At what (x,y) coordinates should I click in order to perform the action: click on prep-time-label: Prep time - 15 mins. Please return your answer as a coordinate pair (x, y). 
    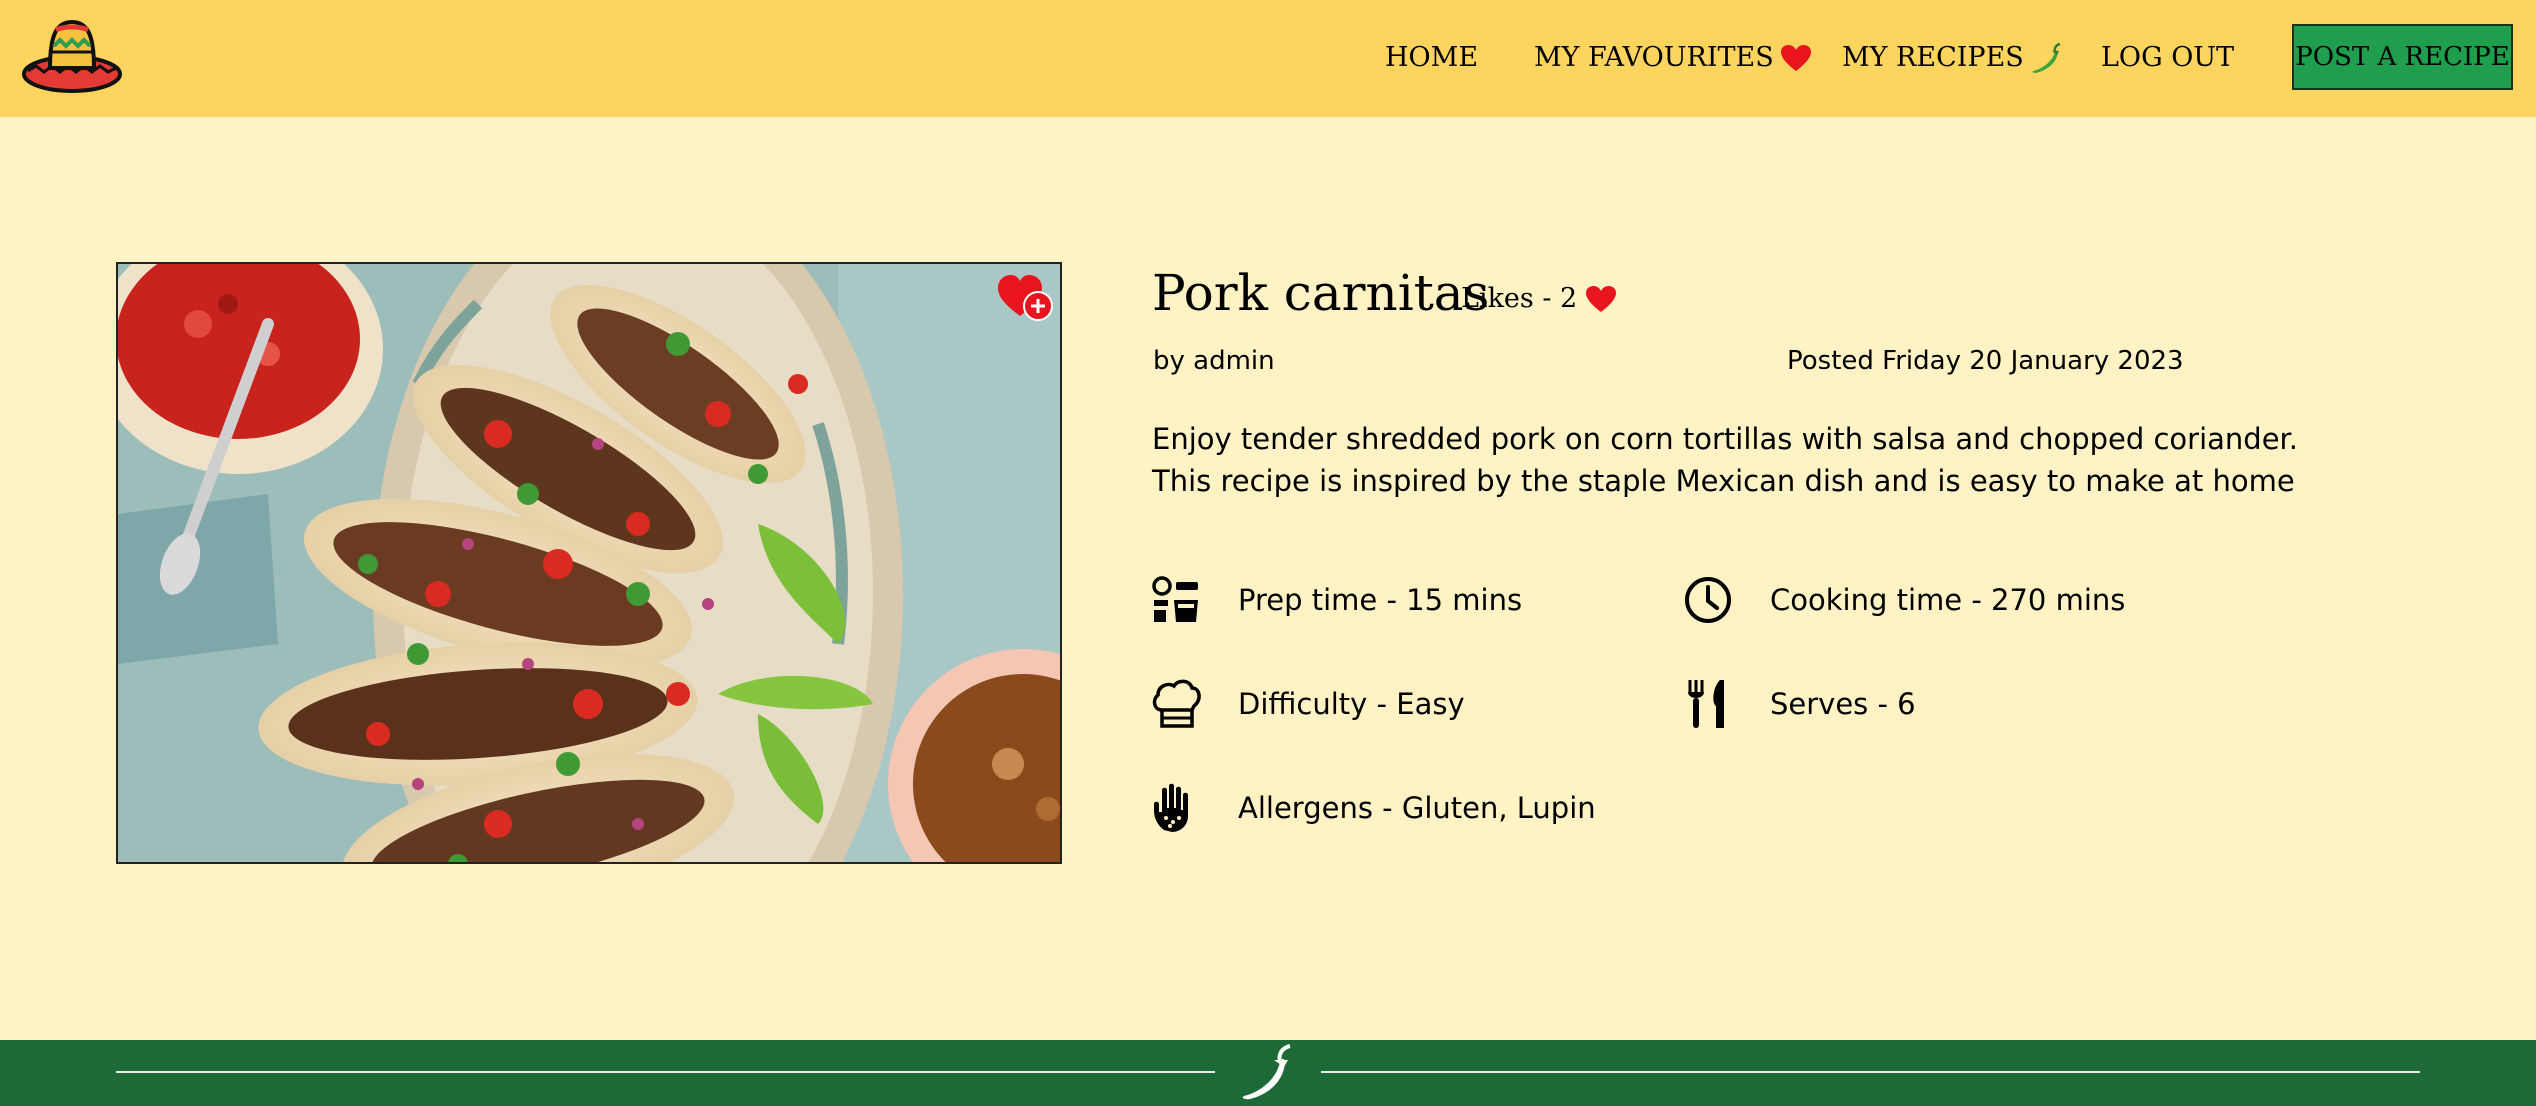
    Looking at the image, I should click on (1380, 600).